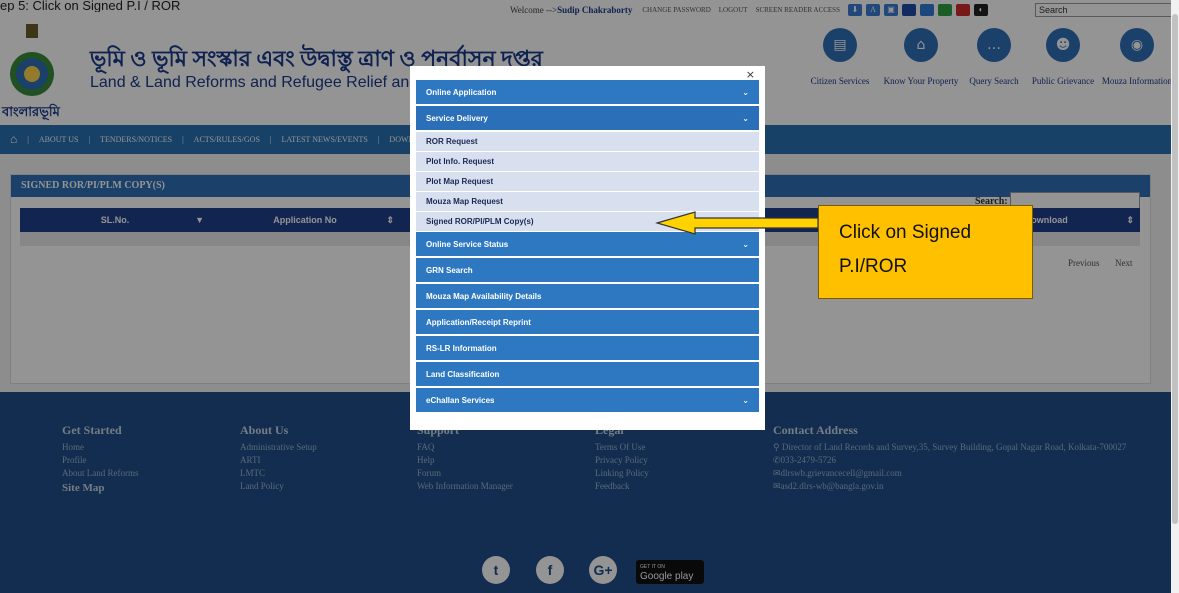 The height and width of the screenshot is (593, 1179). What do you see at coordinates (925, 252) in the screenshot?
I see `instruction-callout: Click on Signed P.I/ROR` at bounding box center [925, 252].